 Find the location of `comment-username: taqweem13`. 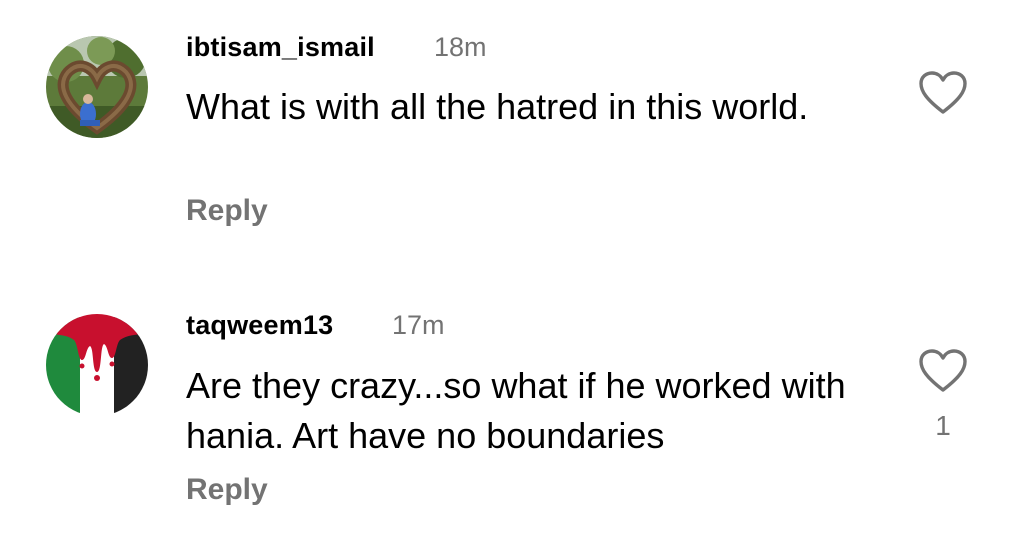

comment-username: taqweem13 is located at coordinates (259, 325).